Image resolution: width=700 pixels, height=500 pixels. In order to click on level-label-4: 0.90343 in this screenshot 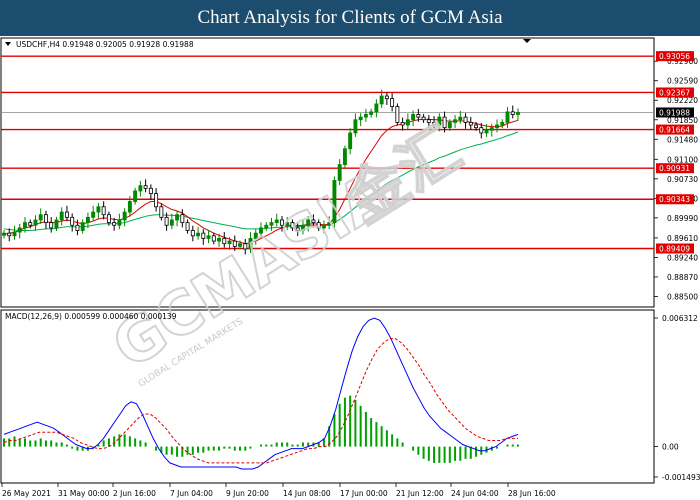, I will do `click(674, 199)`.